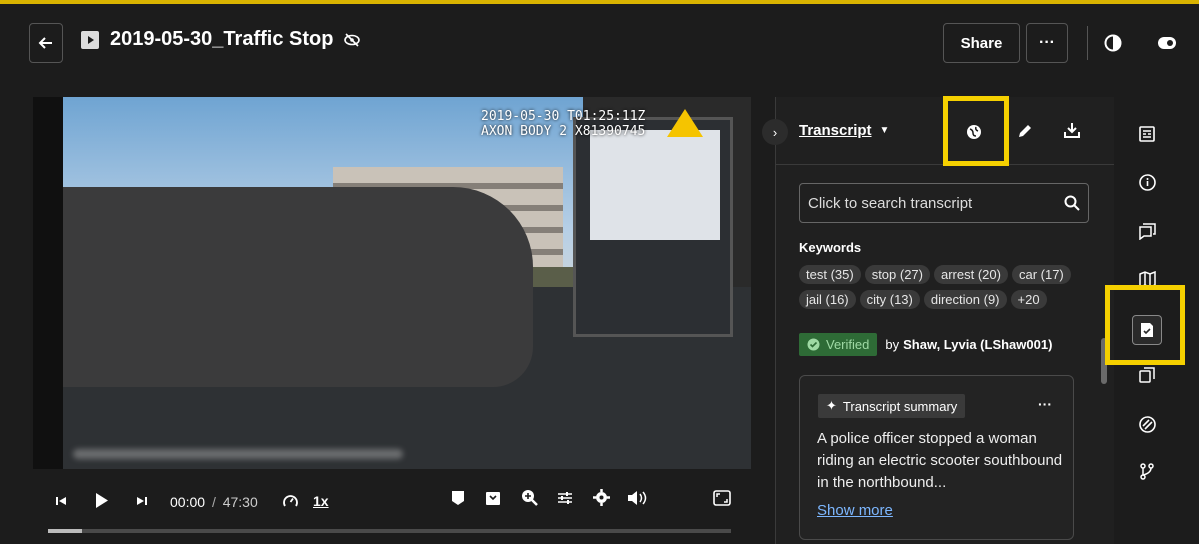  I want to click on axon-logo-icon, so click(685, 123).